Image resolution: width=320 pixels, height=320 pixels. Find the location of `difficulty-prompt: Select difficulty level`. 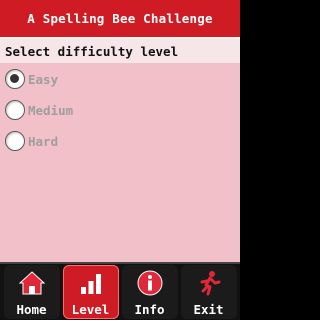

difficulty-prompt: Select difficulty level is located at coordinates (92, 51).